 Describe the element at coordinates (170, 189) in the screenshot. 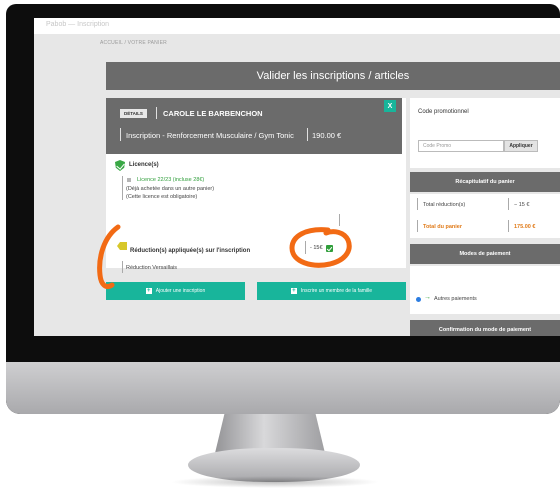

I see `licence-note-purchased: (Déjà achetée dans un autre panier)` at that location.